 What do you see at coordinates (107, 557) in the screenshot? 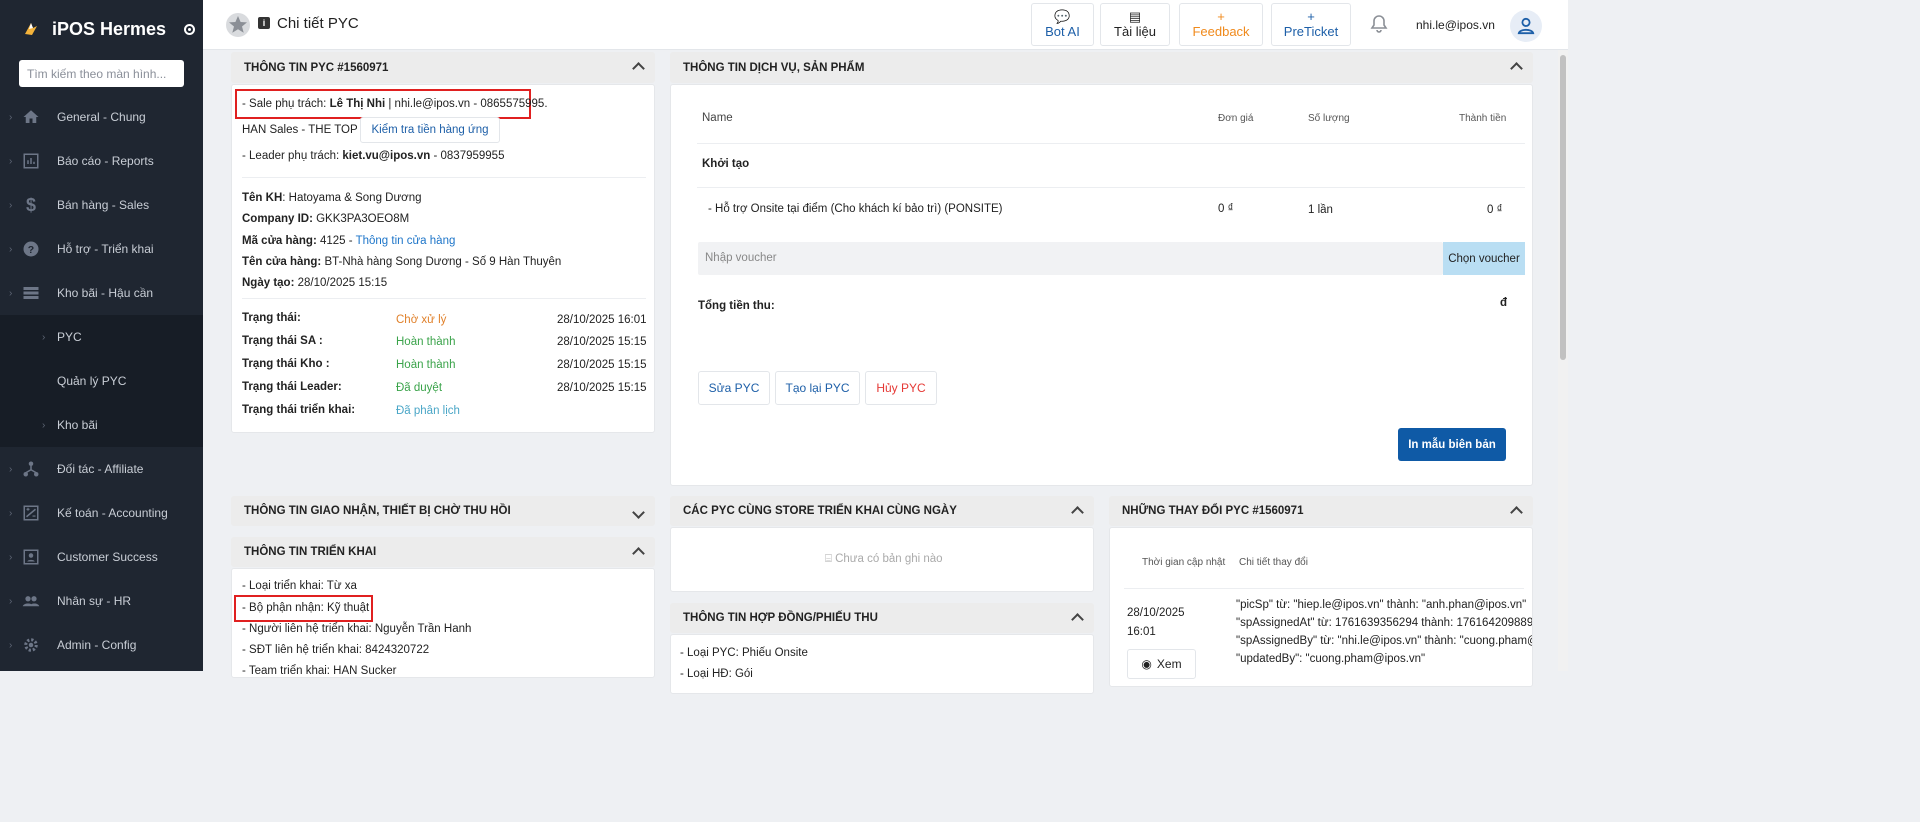
I see `sidebar-item-label: Customer Success` at bounding box center [107, 557].